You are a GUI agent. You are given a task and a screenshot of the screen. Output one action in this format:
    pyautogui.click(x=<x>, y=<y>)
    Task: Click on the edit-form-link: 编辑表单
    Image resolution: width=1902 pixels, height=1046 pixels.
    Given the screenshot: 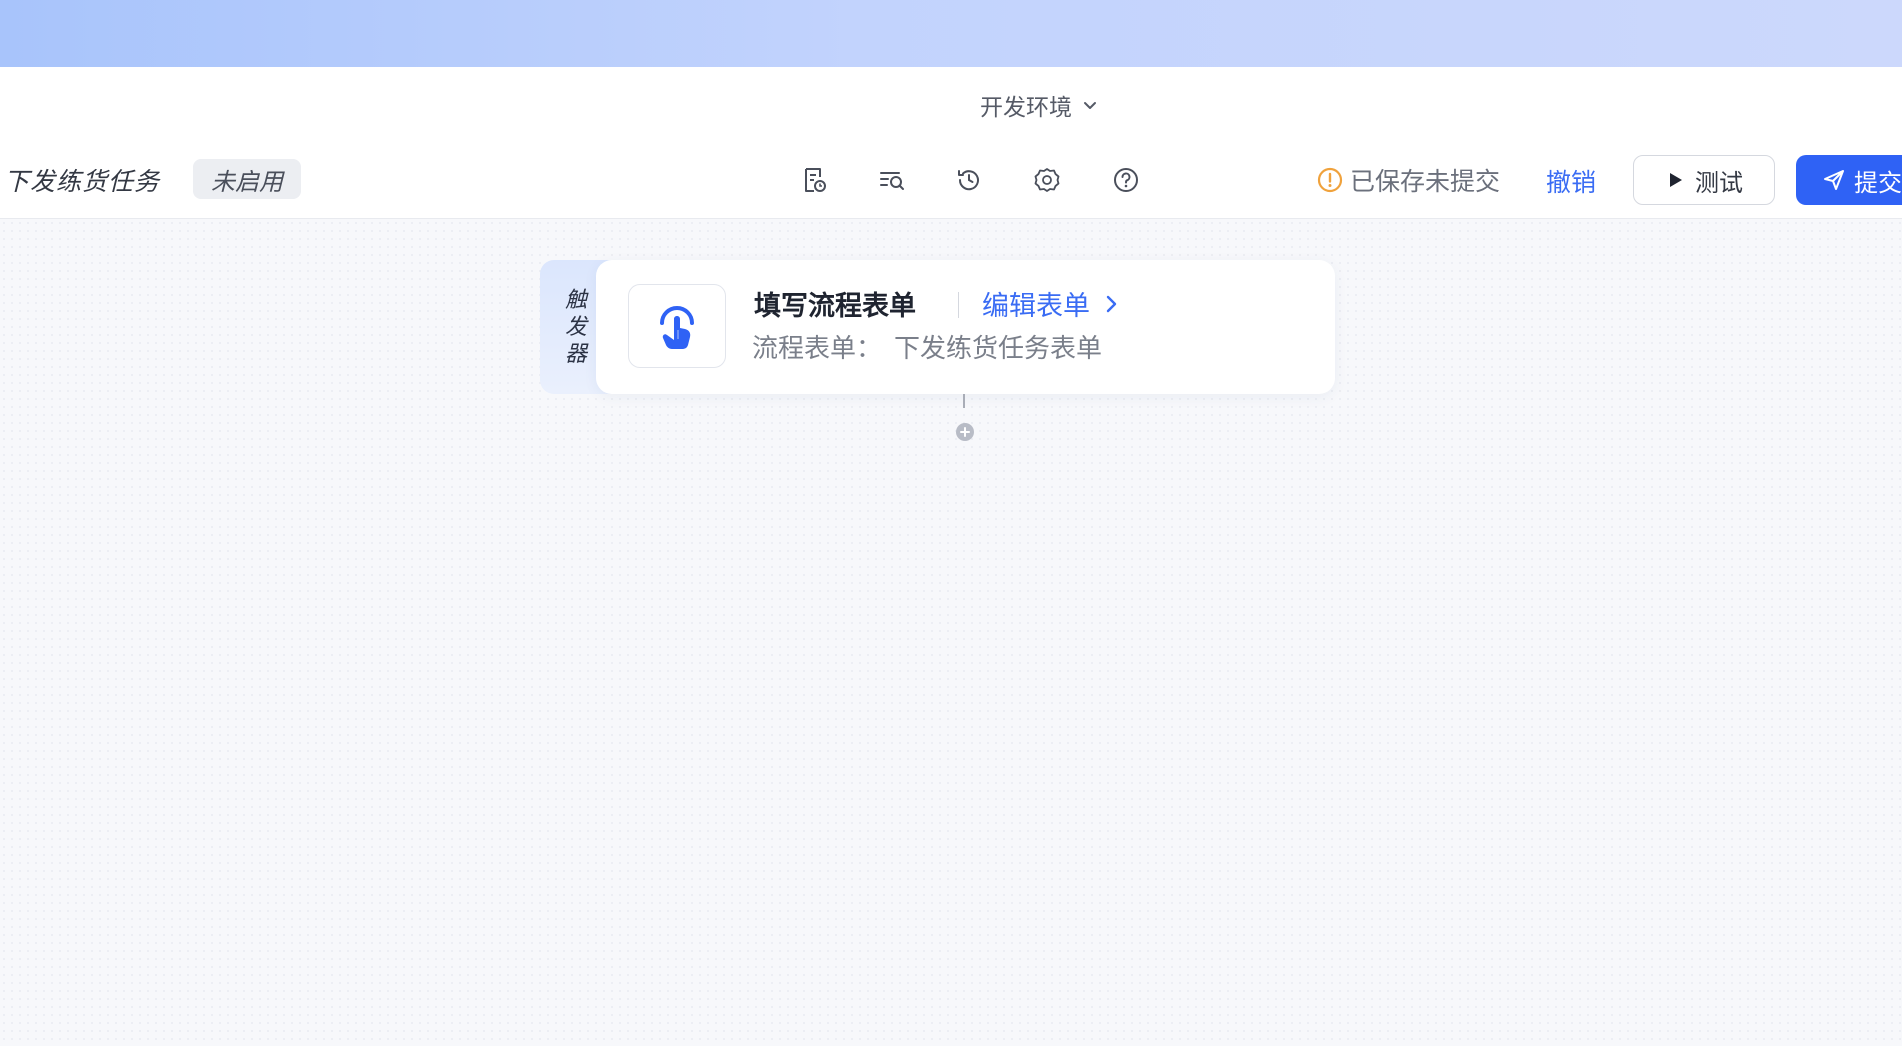 What is the action you would take?
    pyautogui.click(x=1052, y=303)
    